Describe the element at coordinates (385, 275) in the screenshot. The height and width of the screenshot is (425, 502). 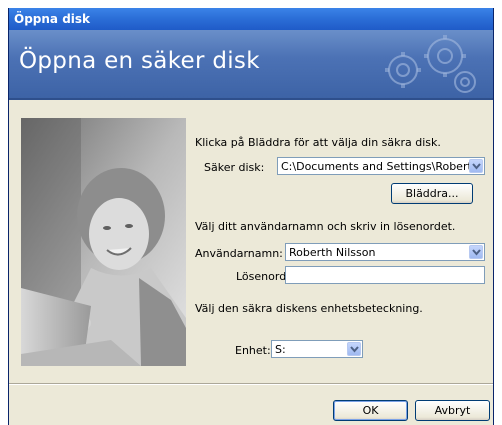
I see `password-field` at that location.